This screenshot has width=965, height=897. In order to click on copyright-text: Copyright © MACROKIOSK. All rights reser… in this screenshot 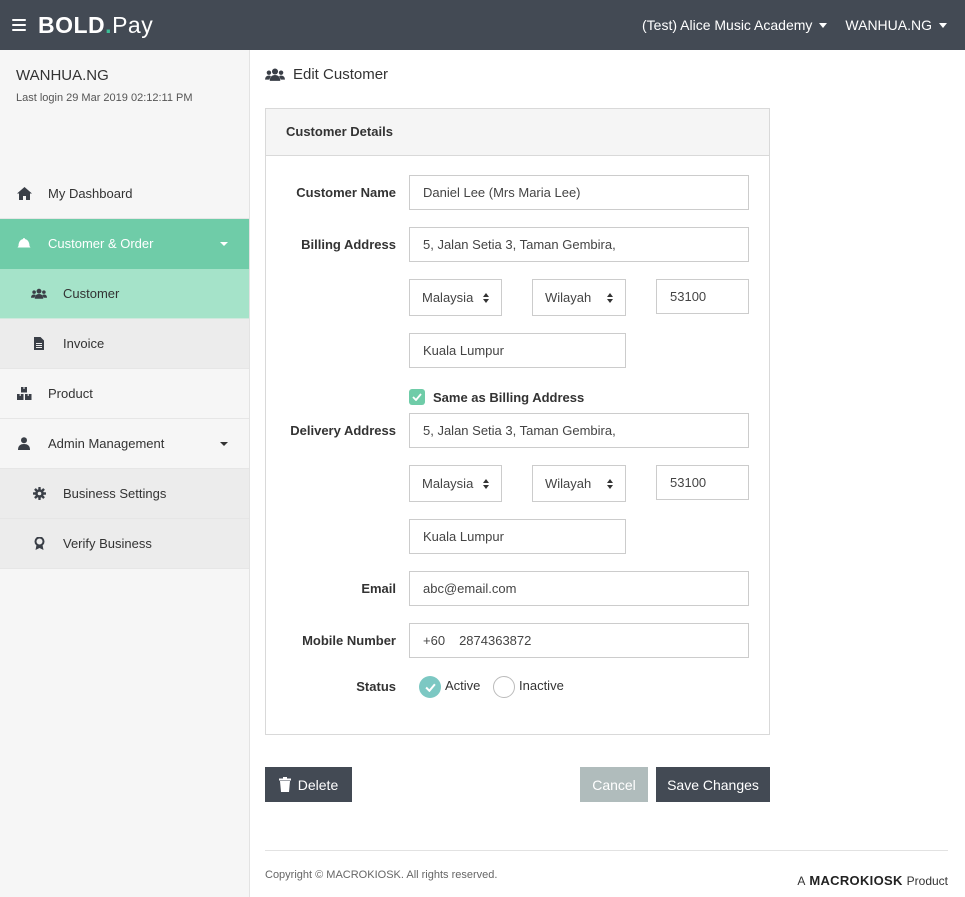, I will do `click(381, 875)`.